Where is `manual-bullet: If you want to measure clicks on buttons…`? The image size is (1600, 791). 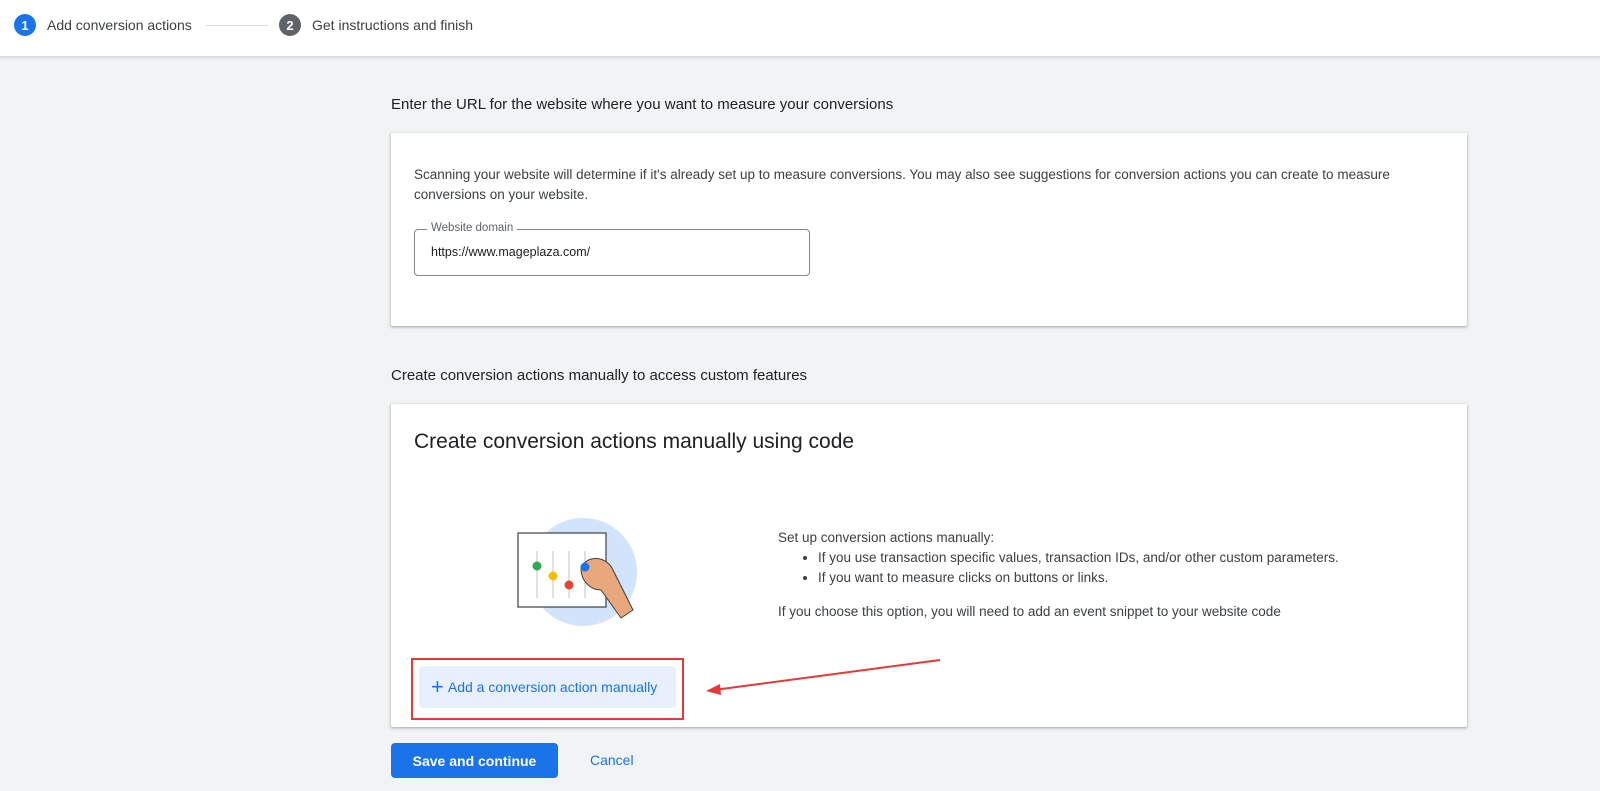 manual-bullet: If you want to measure clicks on buttons… is located at coordinates (1078, 578).